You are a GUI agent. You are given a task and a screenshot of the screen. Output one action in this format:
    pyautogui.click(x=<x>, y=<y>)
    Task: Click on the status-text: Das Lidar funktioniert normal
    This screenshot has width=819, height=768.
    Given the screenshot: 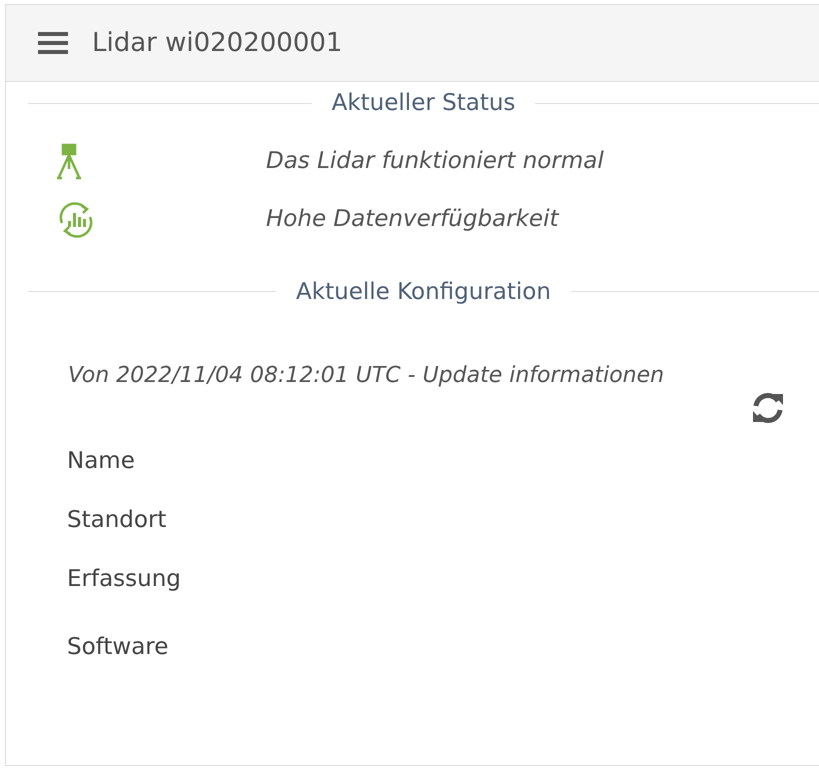 What is the action you would take?
    pyautogui.click(x=435, y=161)
    